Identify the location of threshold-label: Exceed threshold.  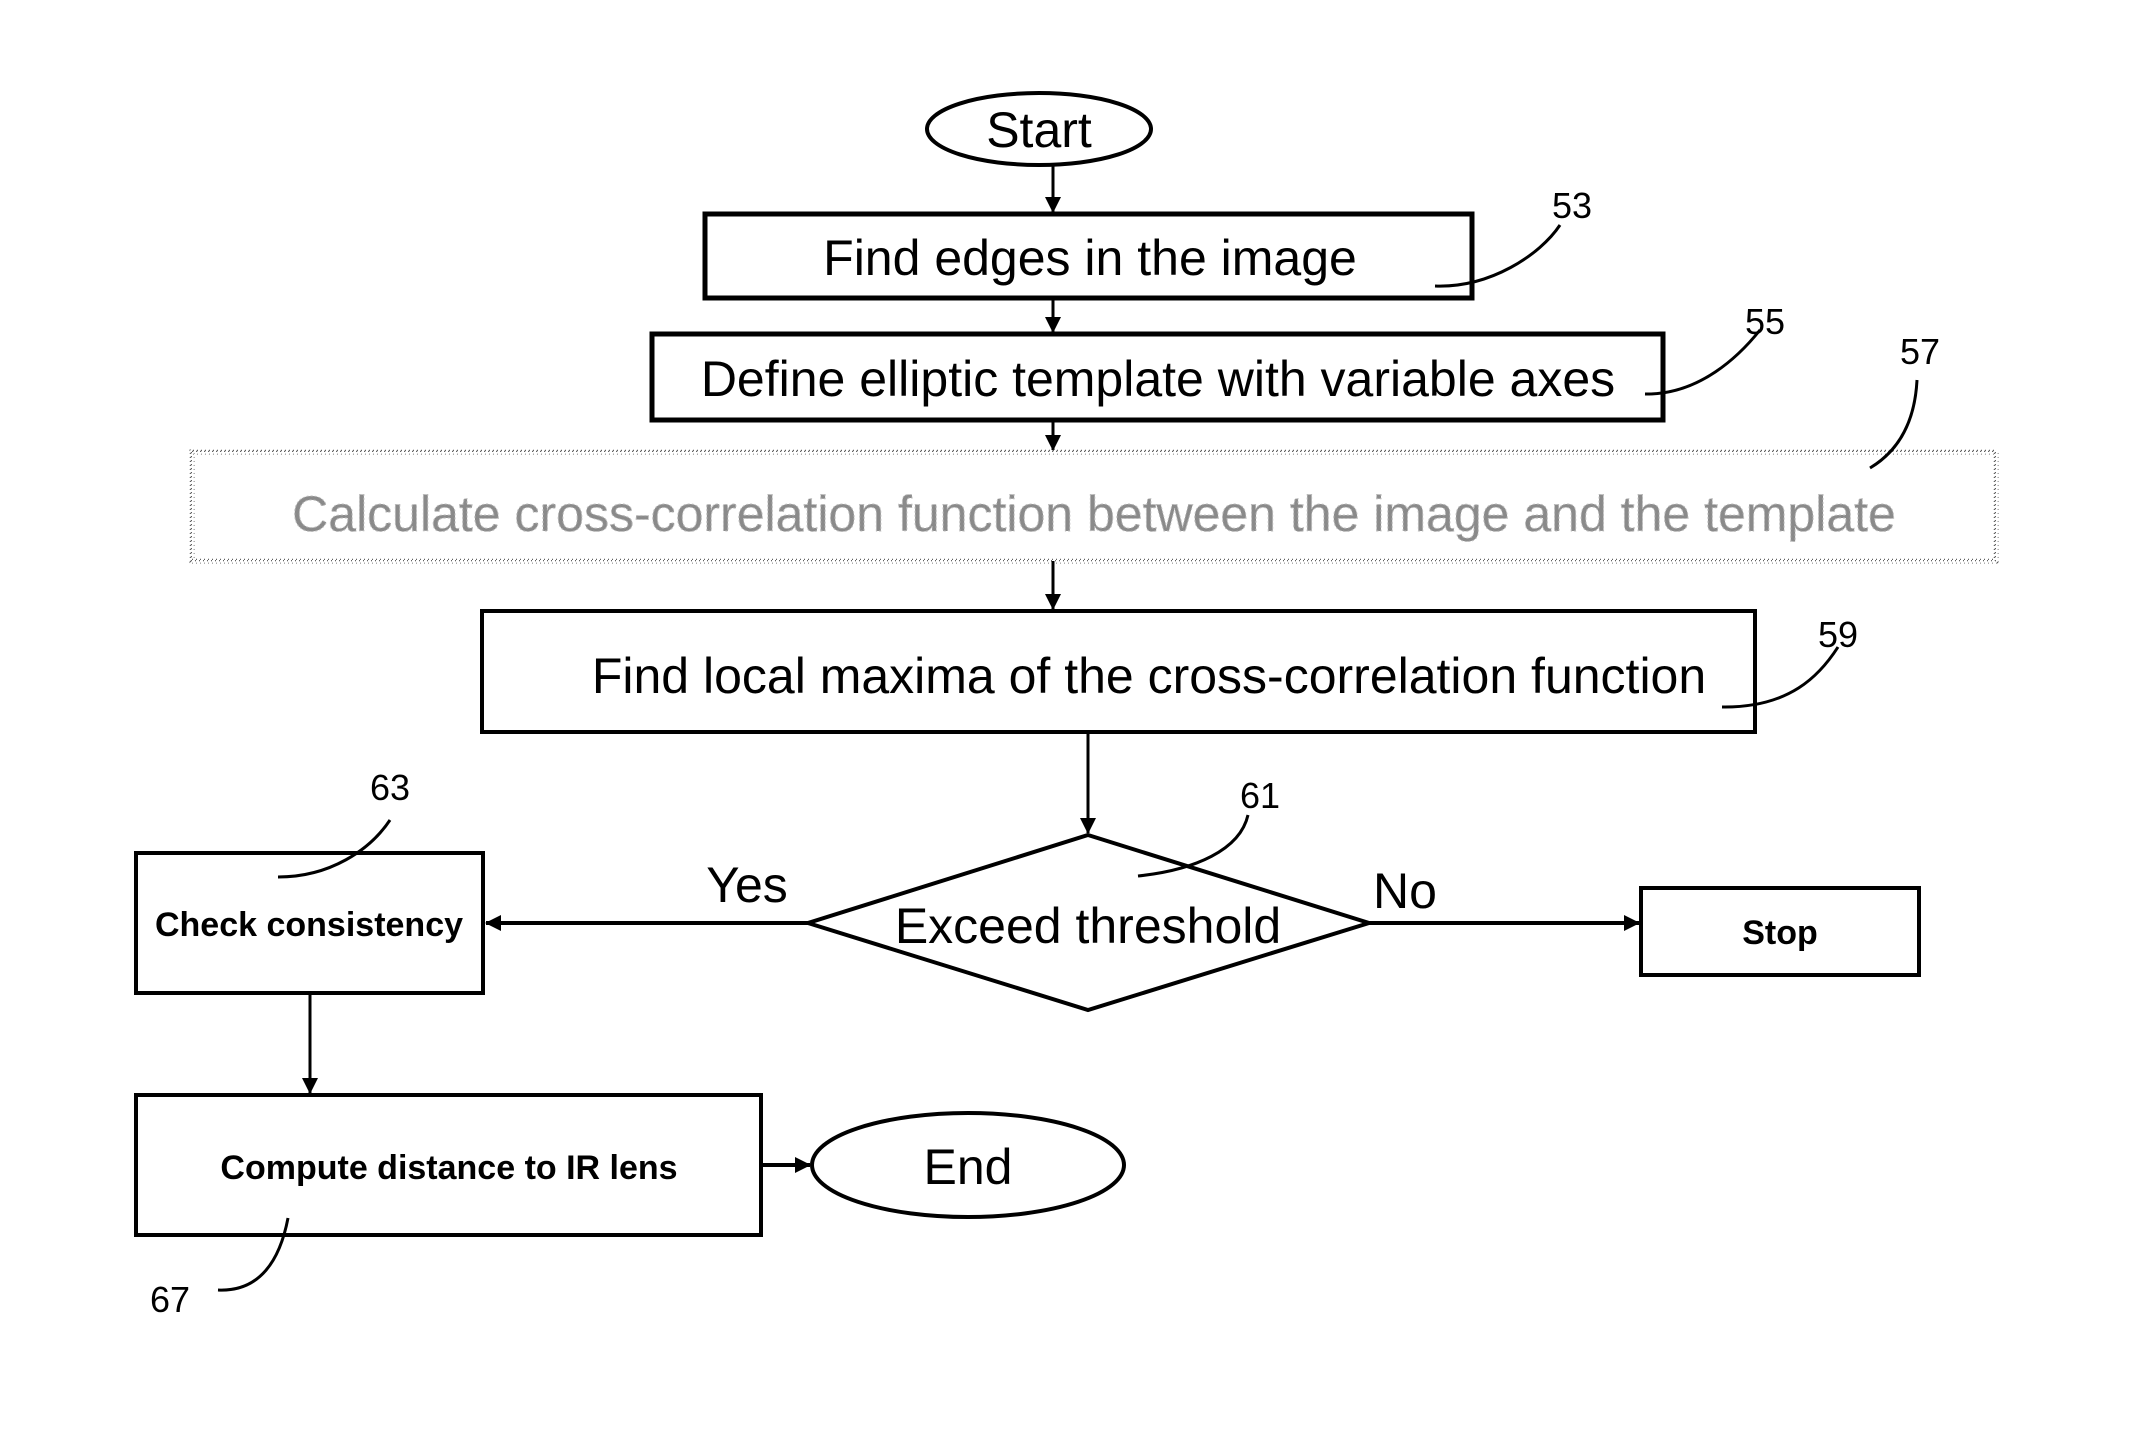
(1088, 926).